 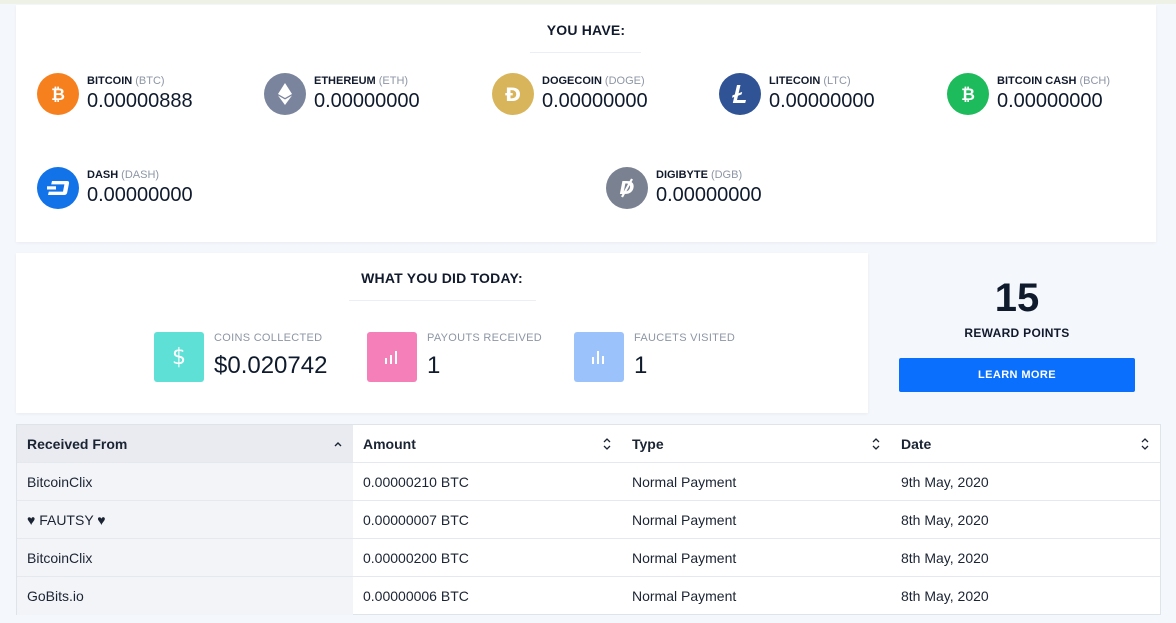 I want to click on coin-name: LITECOIN (LTC), so click(x=810, y=81).